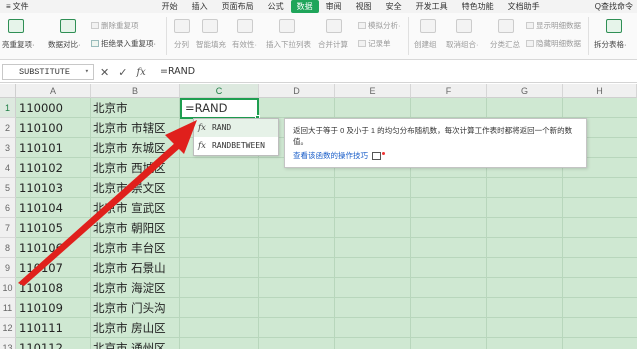 This screenshot has width=637, height=349. Describe the element at coordinates (8, 343) in the screenshot. I see `row-header: 13` at that location.